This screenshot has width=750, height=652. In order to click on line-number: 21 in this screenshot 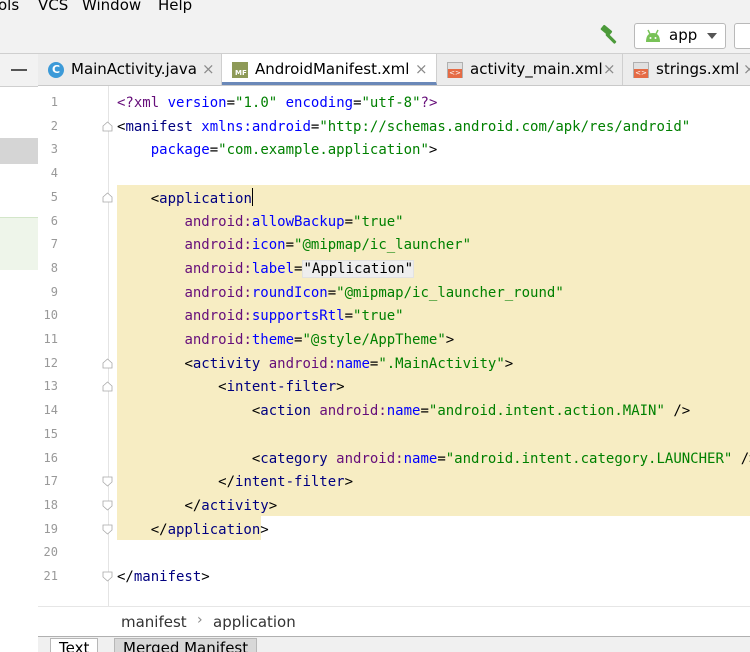, I will do `click(50, 576)`.